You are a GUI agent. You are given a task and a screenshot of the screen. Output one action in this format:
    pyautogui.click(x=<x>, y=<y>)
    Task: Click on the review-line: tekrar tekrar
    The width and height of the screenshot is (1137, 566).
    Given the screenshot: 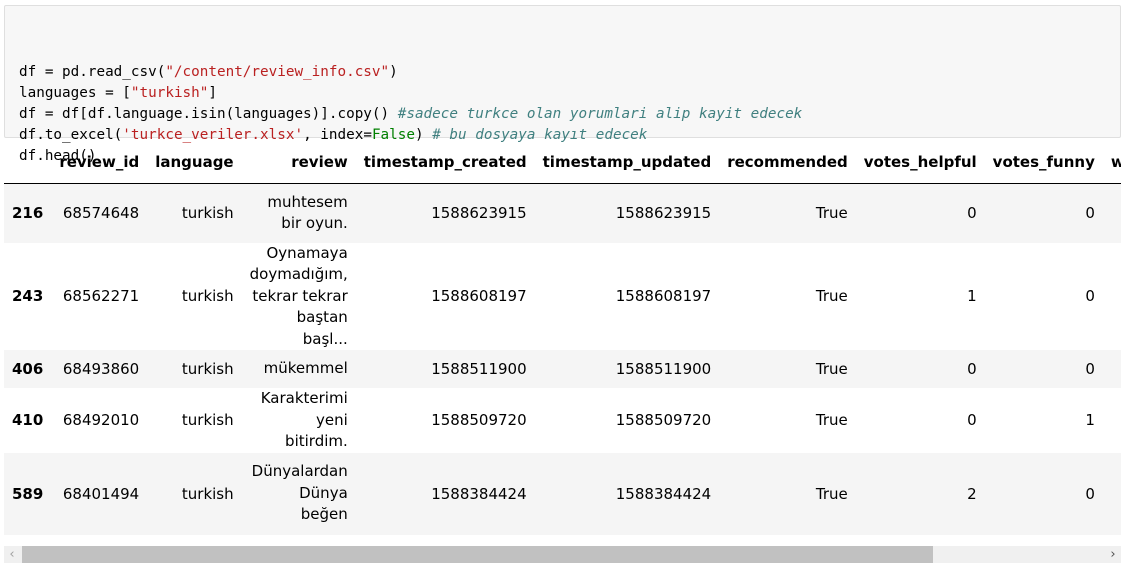 What is the action you would take?
    pyautogui.click(x=300, y=295)
    